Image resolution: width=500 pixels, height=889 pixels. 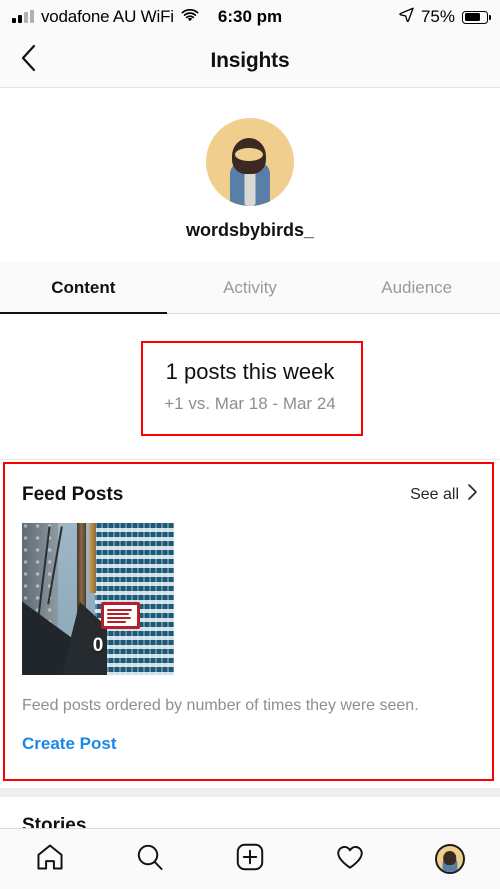 What do you see at coordinates (250, 371) in the screenshot?
I see `week-posts-headline: 1 posts this week` at bounding box center [250, 371].